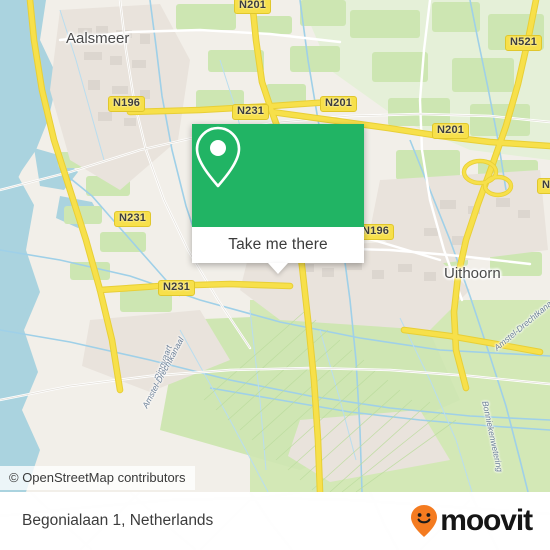 This screenshot has width=550, height=550. I want to click on road-shield-n201-east: N201, so click(451, 131).